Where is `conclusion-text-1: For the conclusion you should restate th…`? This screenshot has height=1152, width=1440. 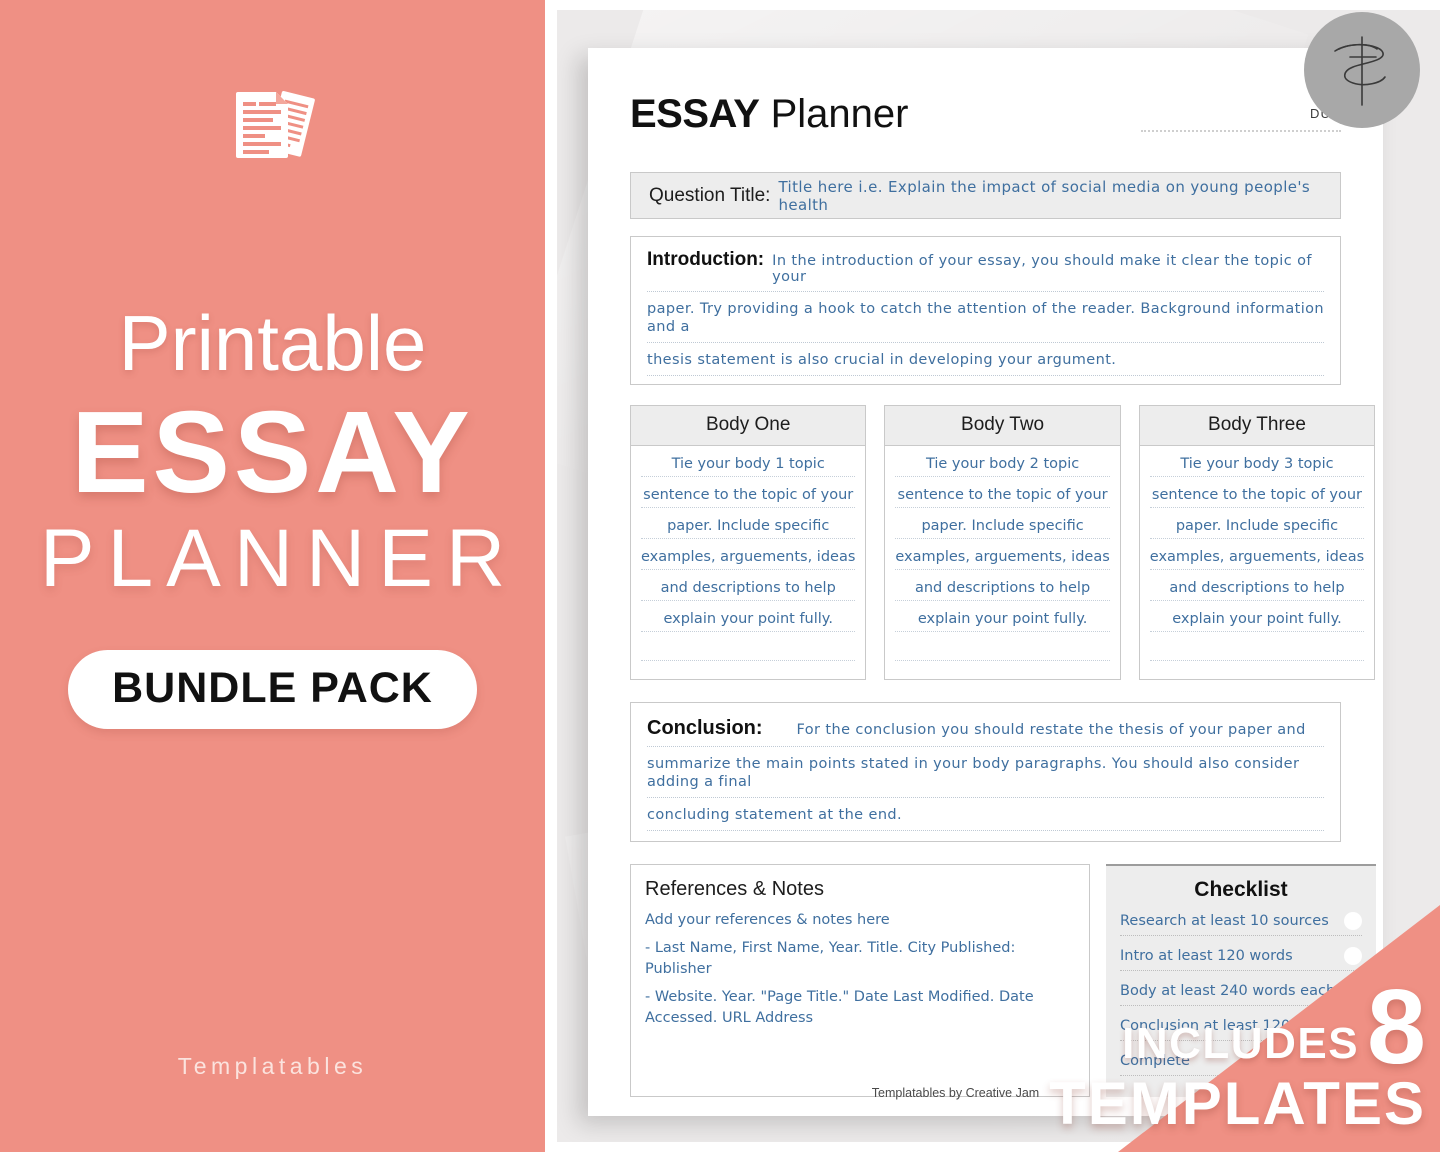
conclusion-text-1: For the conclusion you should restate th… is located at coordinates (1051, 730).